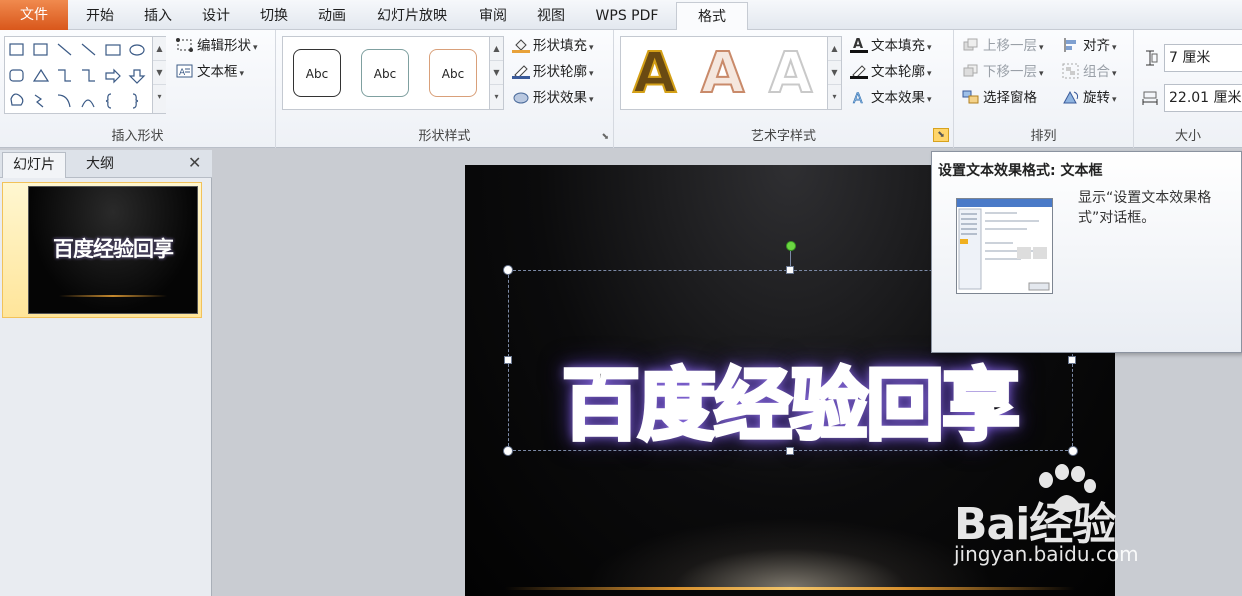 The image size is (1242, 596). I want to click on shape-effect-label: 形状效果, so click(560, 98).